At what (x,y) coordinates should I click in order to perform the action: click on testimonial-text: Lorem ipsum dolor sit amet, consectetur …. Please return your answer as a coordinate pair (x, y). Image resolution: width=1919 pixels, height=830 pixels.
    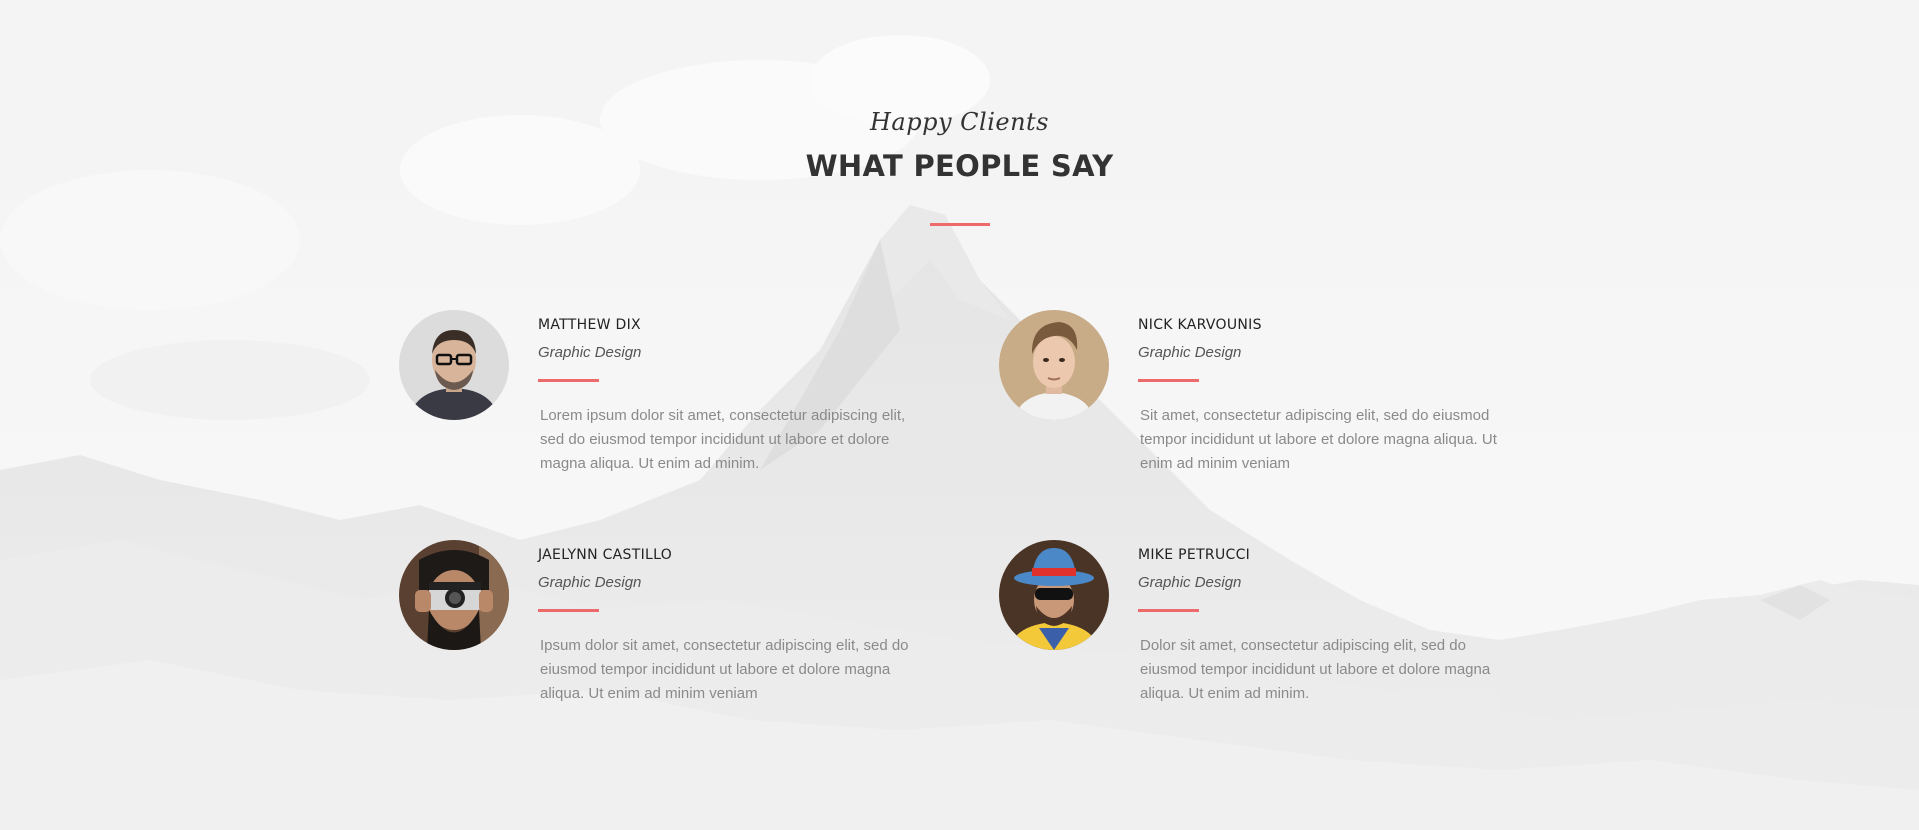
    Looking at the image, I should click on (723, 439).